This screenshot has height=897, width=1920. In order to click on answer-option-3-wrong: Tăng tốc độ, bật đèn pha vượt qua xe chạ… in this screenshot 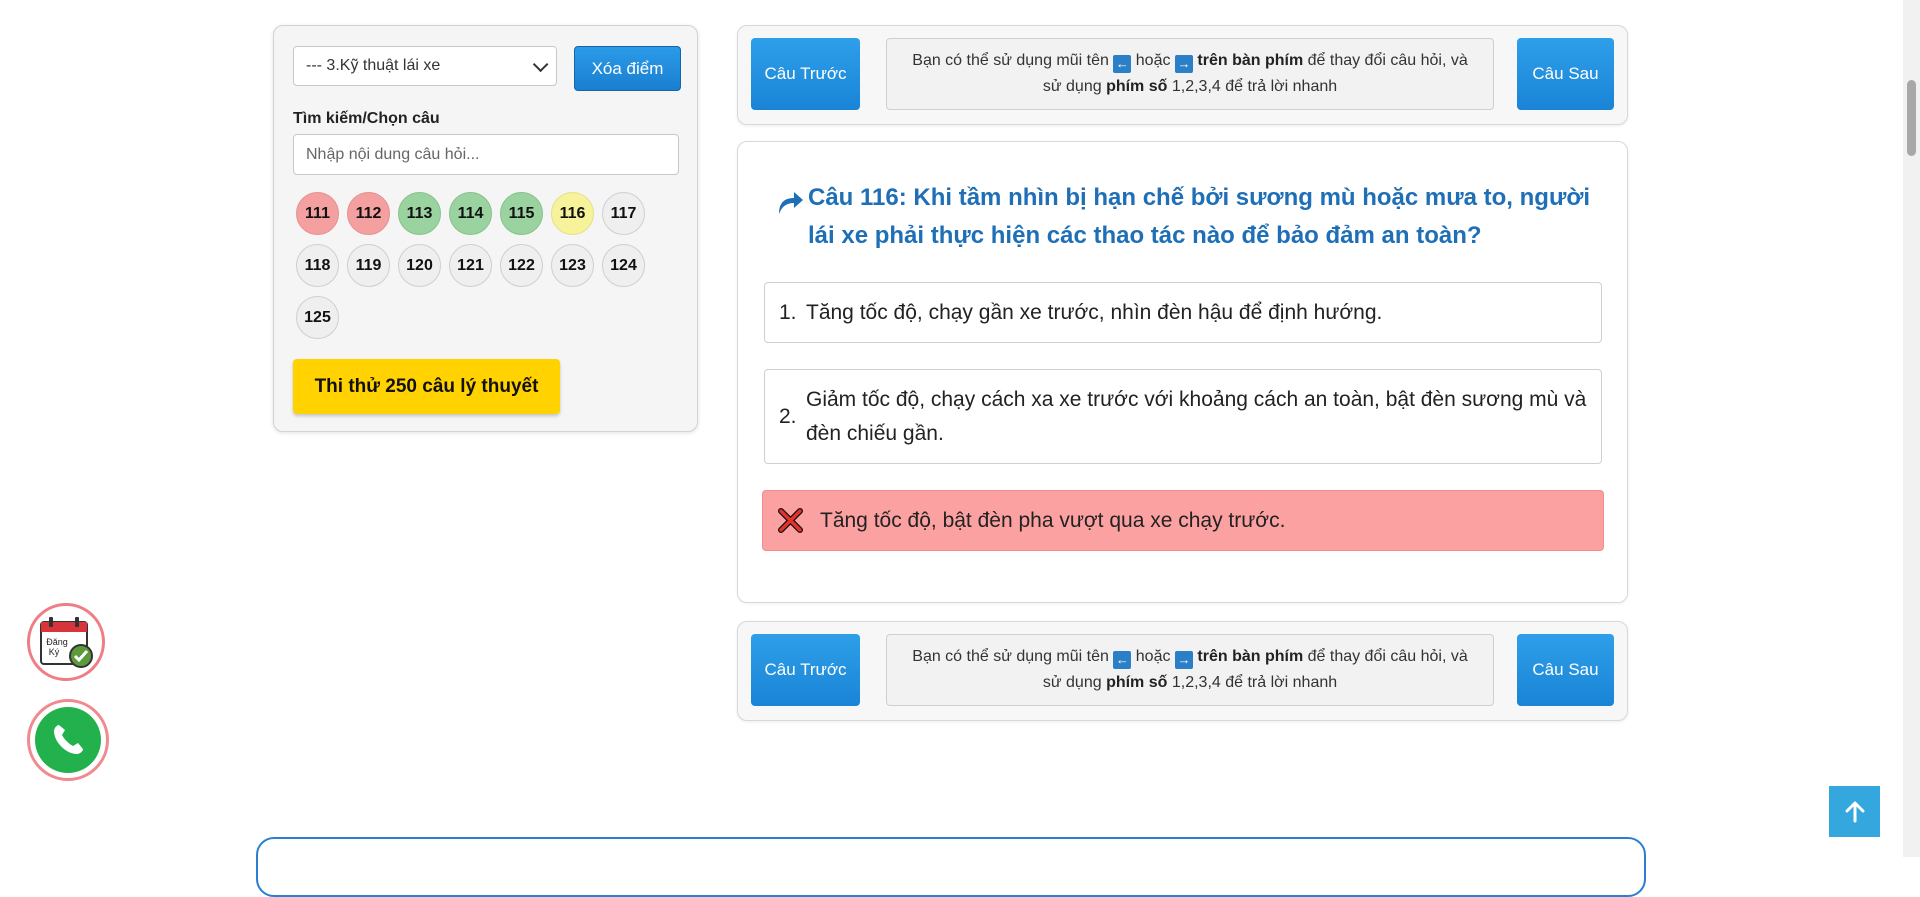, I will do `click(1183, 520)`.